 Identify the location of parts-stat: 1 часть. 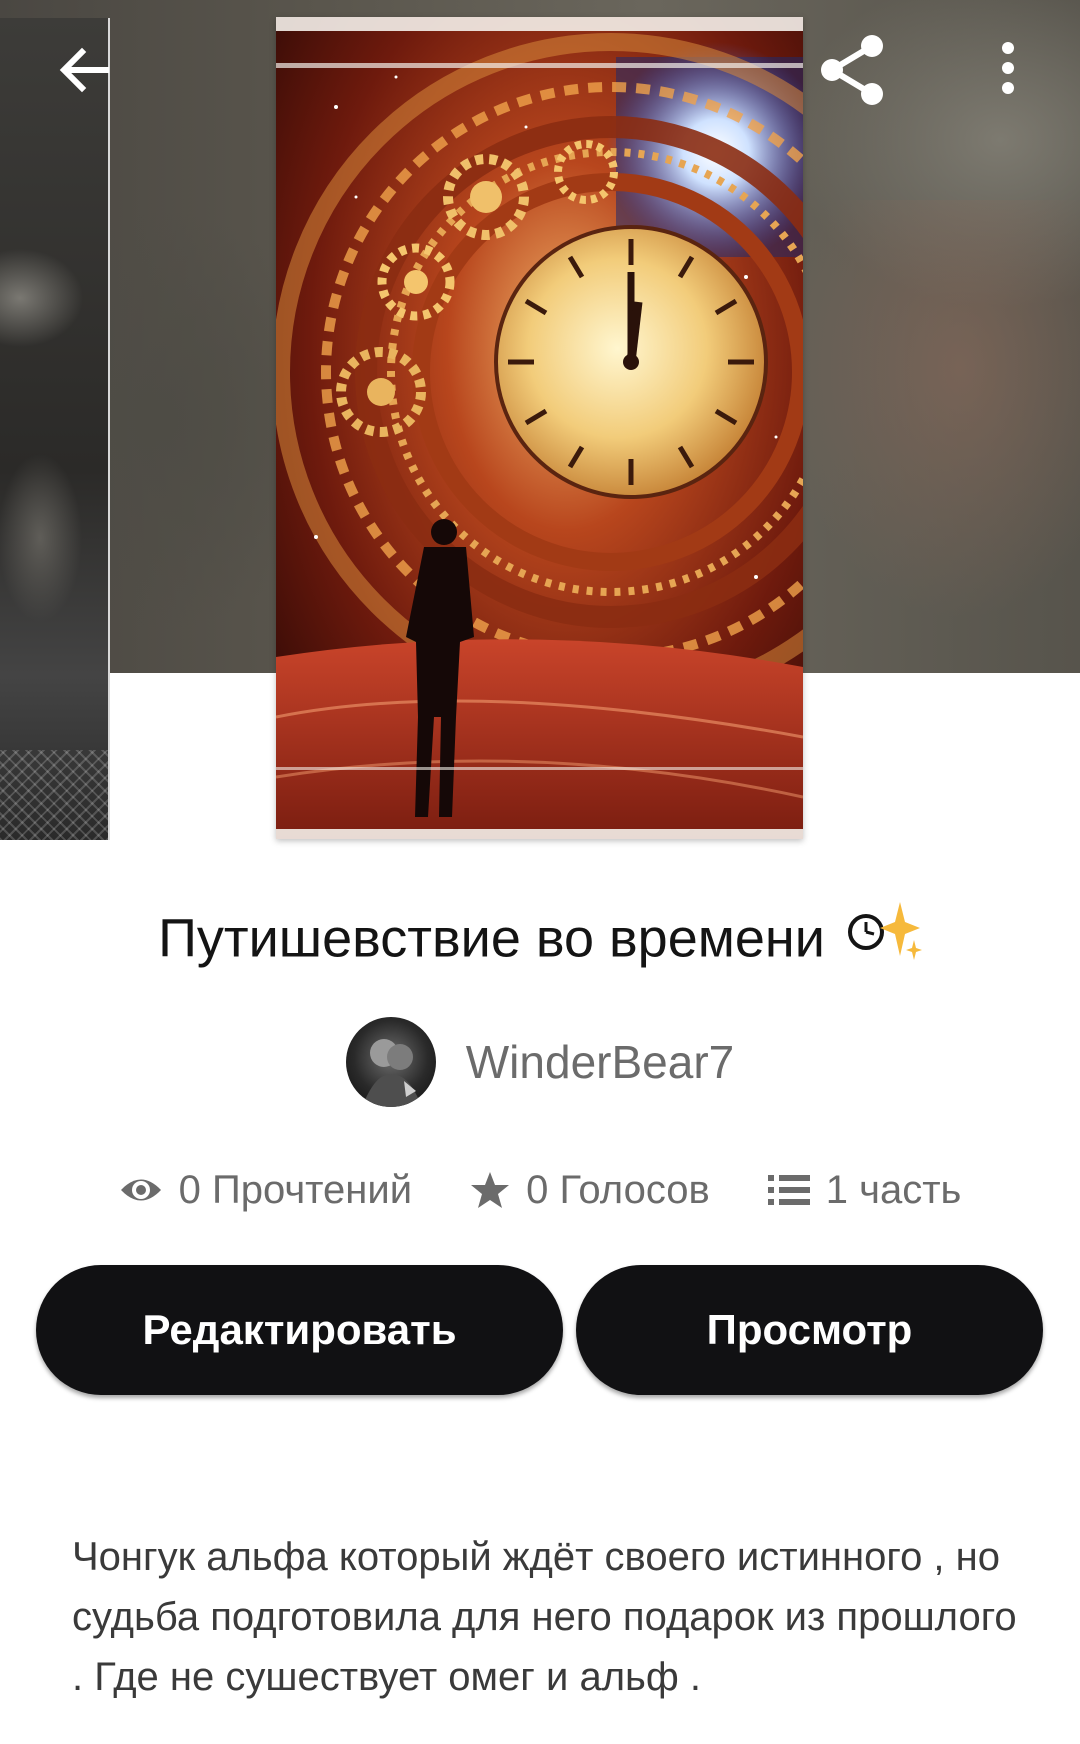
(864, 1190).